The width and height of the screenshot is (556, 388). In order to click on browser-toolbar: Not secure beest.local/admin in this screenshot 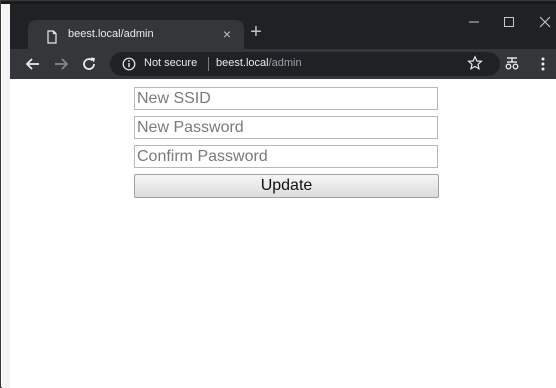, I will do `click(283, 64)`.